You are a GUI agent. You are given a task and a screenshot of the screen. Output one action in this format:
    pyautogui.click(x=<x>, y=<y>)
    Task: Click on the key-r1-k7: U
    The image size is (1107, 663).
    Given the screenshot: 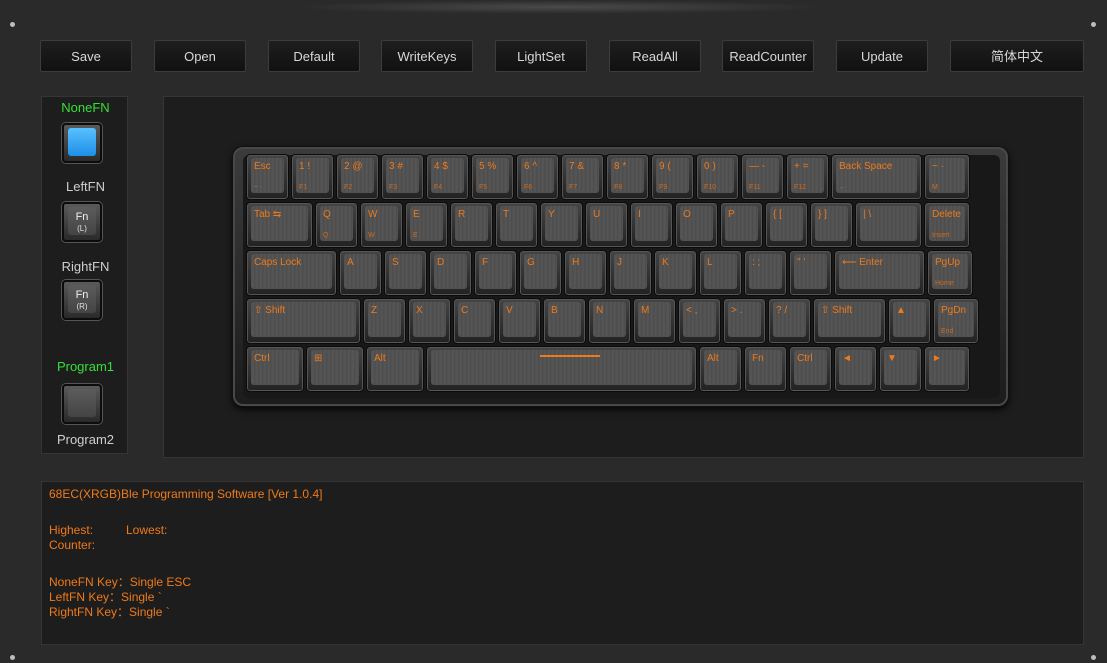 What is the action you would take?
    pyautogui.click(x=606, y=225)
    